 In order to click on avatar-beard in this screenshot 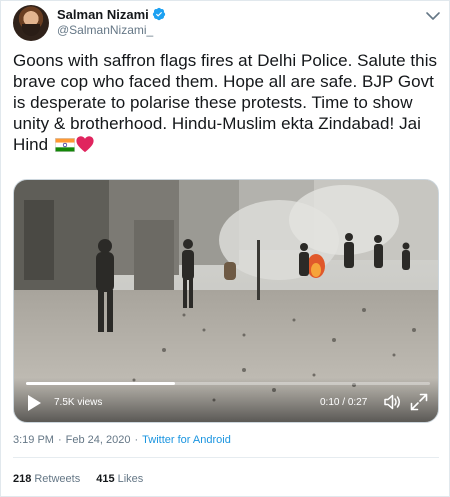, I will do `click(31, 30)`.